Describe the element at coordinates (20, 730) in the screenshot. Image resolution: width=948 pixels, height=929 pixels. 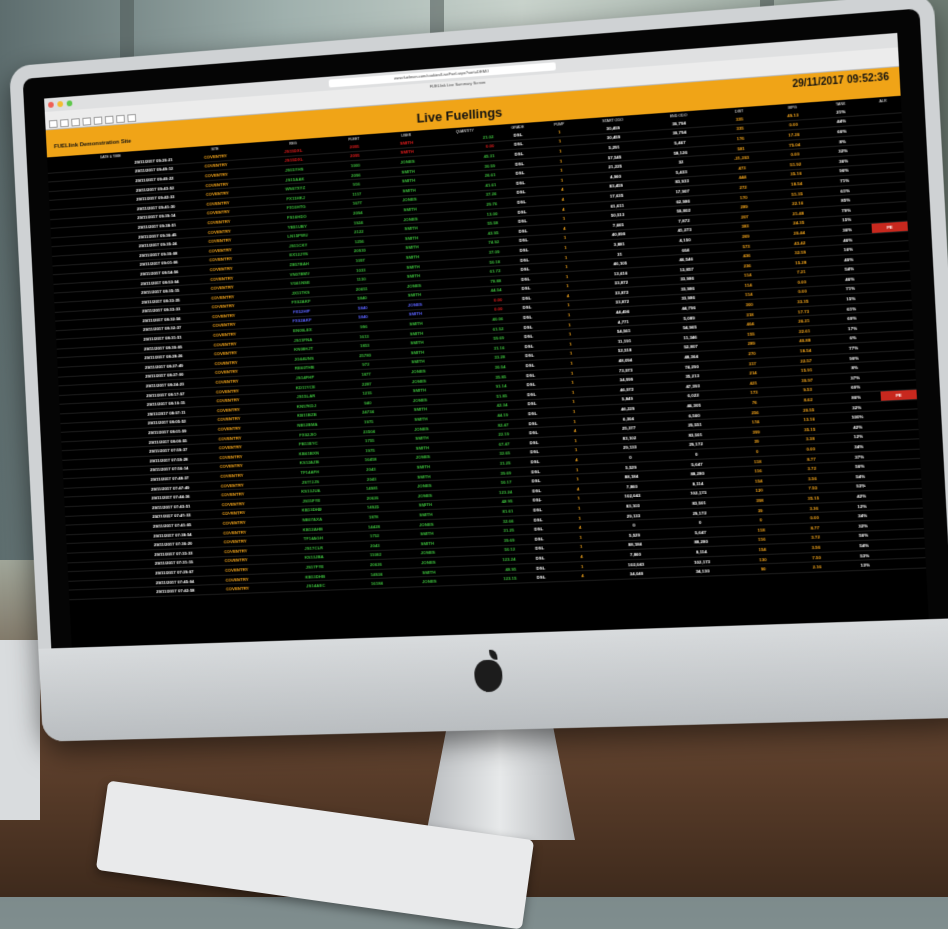
I see `laptop-edge` at that location.